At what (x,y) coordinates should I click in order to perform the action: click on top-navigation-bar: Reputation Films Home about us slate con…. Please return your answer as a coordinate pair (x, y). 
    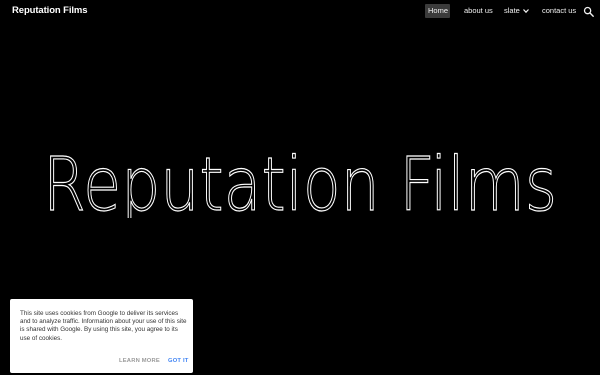
    Looking at the image, I should click on (300, 12).